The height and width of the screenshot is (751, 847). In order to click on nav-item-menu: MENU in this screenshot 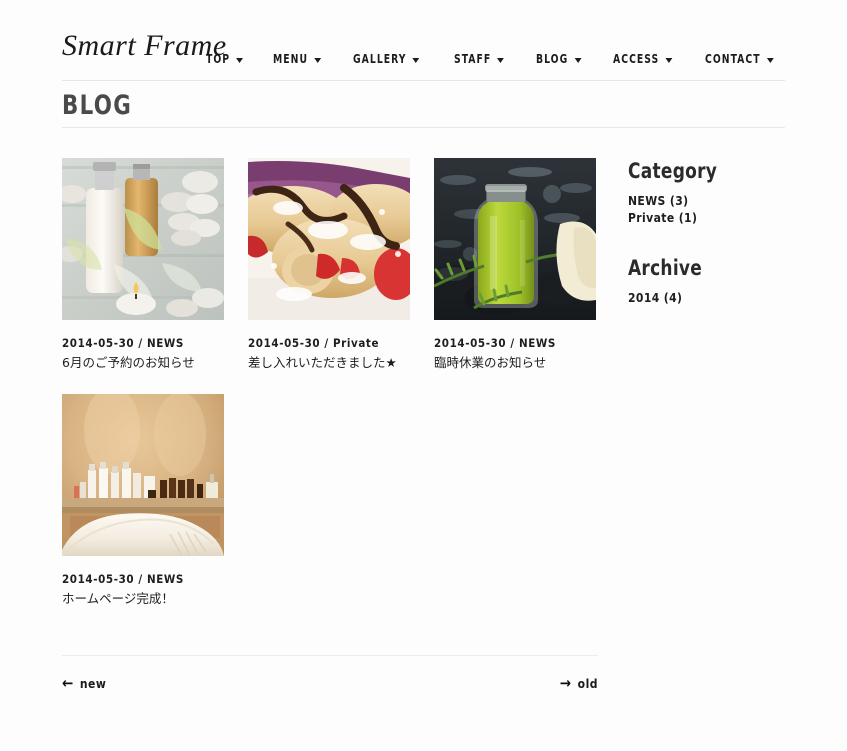, I will do `click(297, 59)`.